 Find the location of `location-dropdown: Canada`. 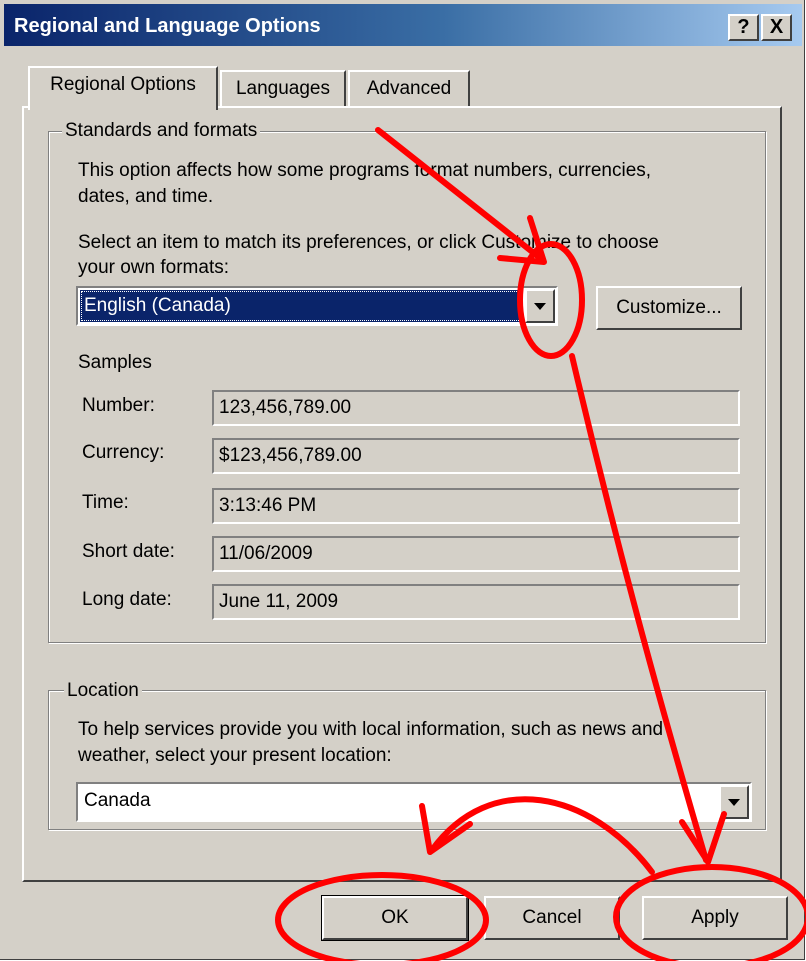

location-dropdown: Canada is located at coordinates (414, 802).